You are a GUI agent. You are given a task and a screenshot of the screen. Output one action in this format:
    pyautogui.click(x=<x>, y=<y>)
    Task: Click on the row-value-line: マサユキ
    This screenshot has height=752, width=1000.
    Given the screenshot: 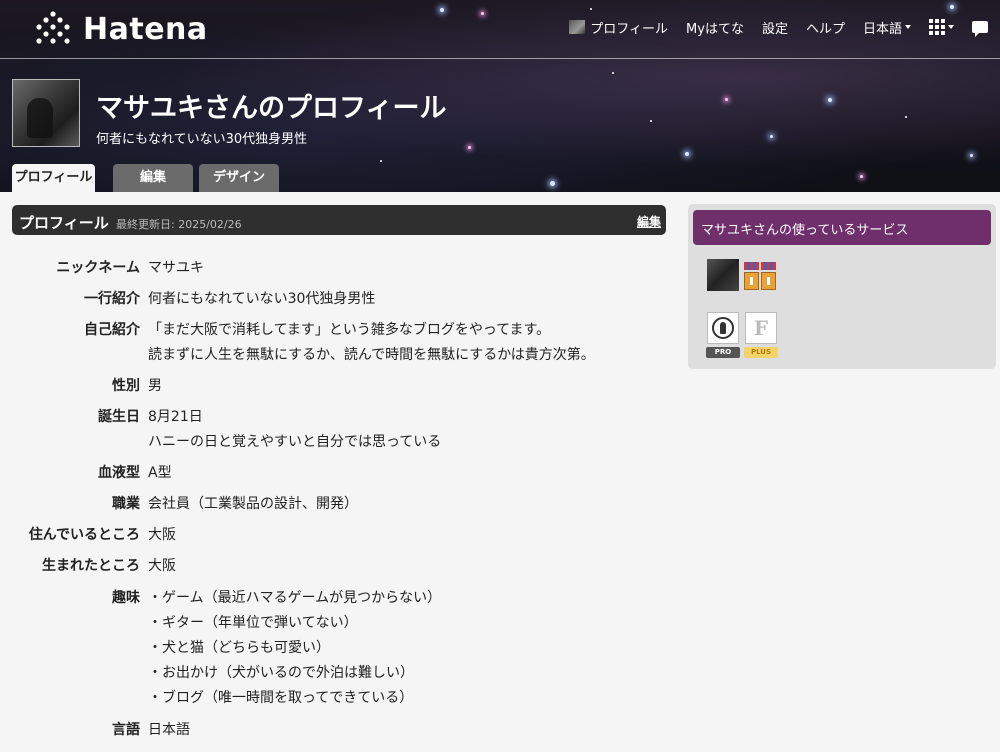 What is the action you would take?
    pyautogui.click(x=176, y=268)
    